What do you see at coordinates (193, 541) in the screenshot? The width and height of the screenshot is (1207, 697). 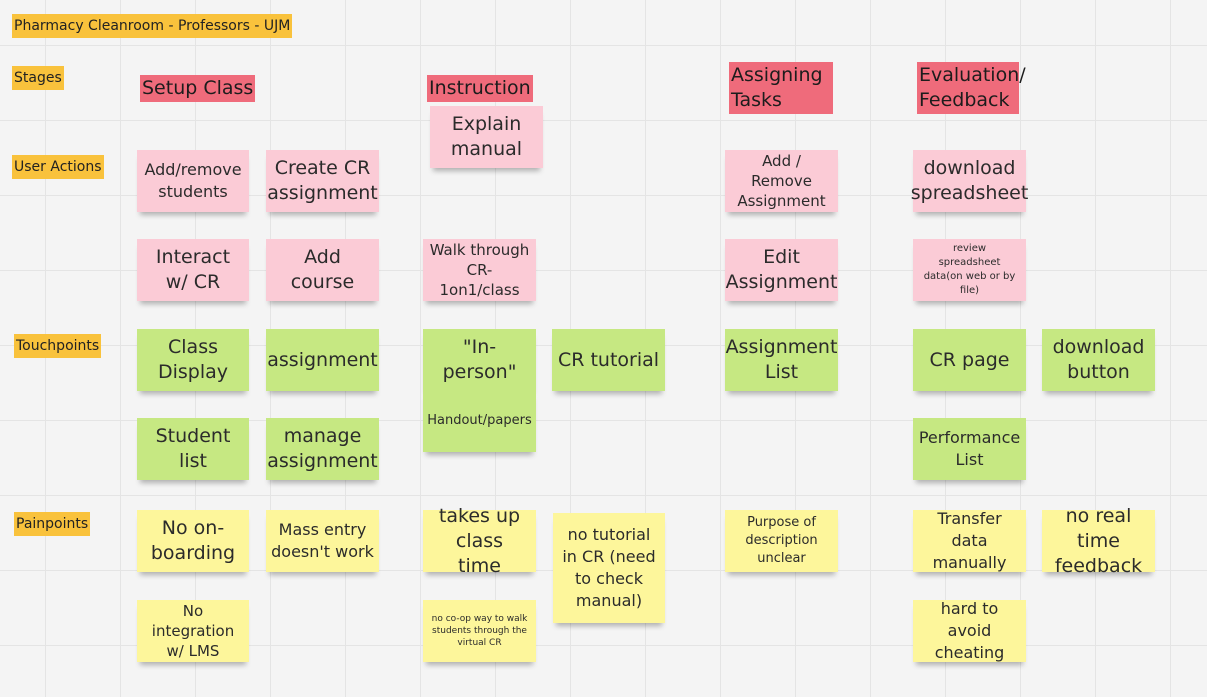 I see `note-no-onboarding: No on-boarding` at bounding box center [193, 541].